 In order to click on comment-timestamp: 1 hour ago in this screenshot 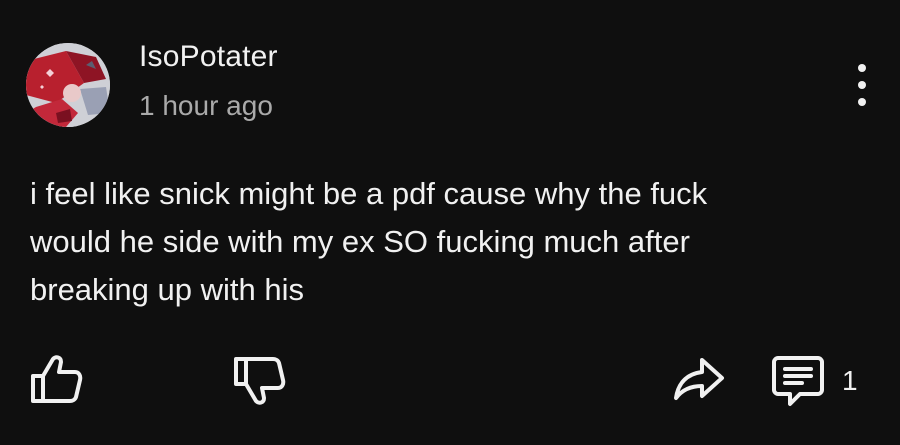, I will do `click(206, 105)`.